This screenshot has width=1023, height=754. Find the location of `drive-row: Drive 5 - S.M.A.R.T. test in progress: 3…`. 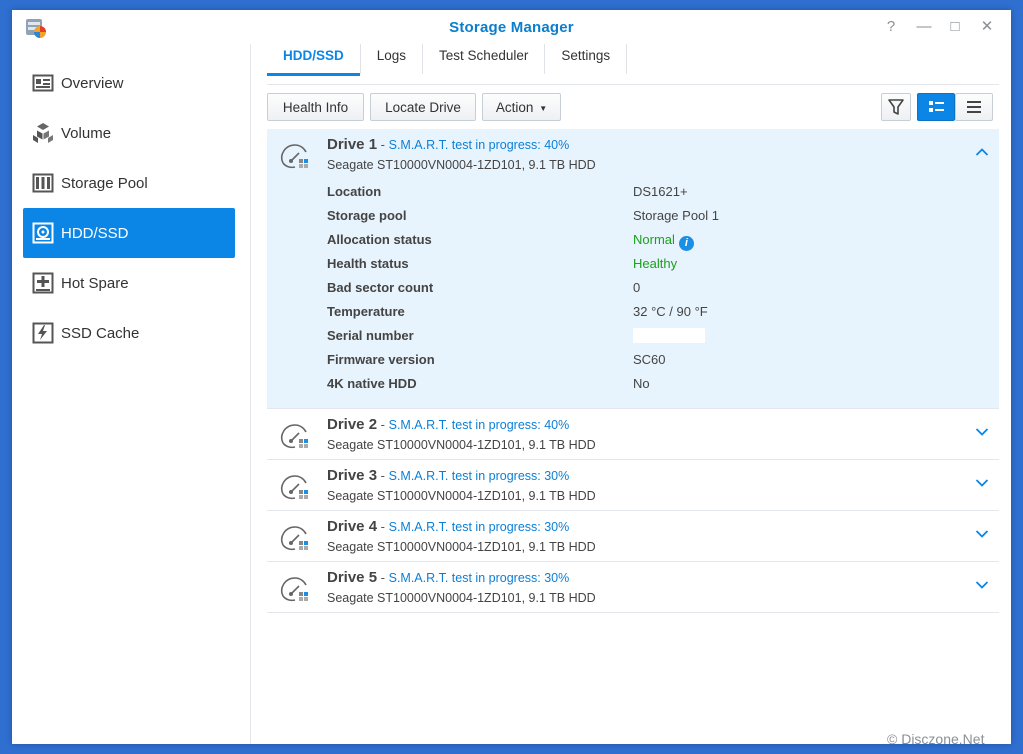

drive-row: Drive 5 - S.M.A.R.T. test in progress: 3… is located at coordinates (633, 587).